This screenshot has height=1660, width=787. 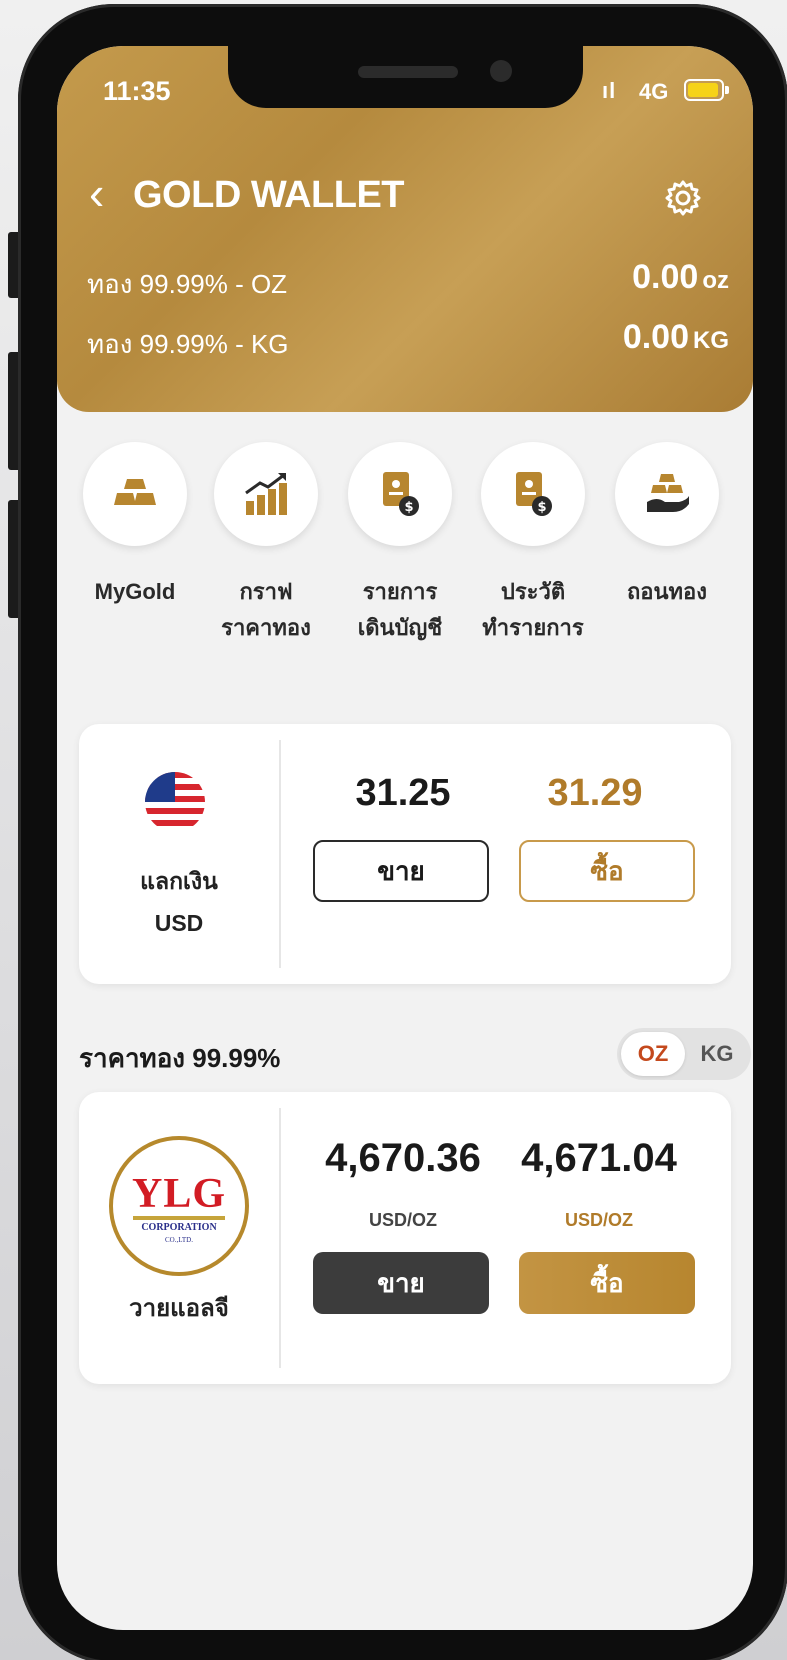 What do you see at coordinates (667, 494) in the screenshot?
I see `withdraw-gold-icon` at bounding box center [667, 494].